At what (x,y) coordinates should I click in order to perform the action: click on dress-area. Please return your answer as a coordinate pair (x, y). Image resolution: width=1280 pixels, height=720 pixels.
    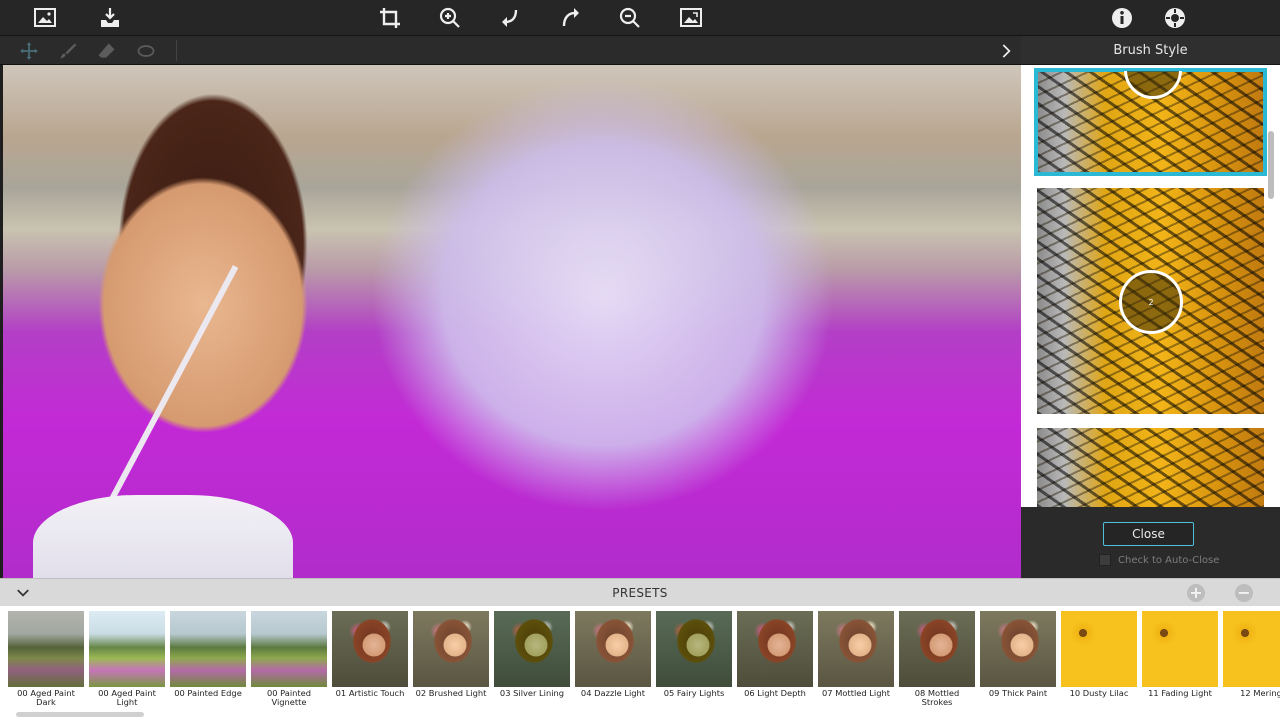
    Looking at the image, I should click on (163, 536).